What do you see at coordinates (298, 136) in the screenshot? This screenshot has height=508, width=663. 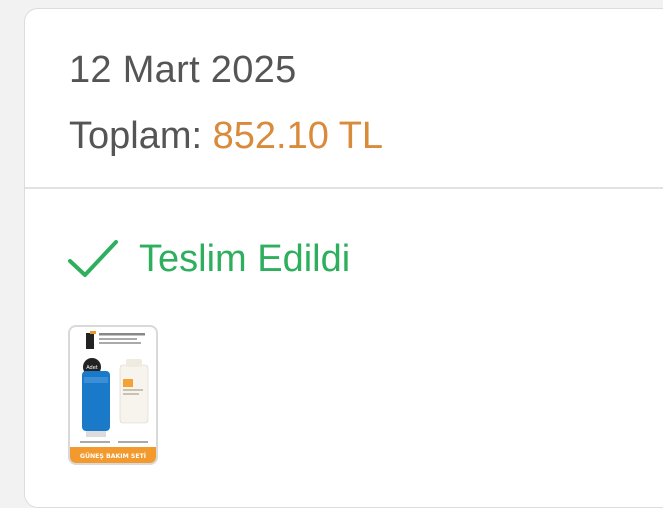 I see `total-amount: 852.10 TL` at bounding box center [298, 136].